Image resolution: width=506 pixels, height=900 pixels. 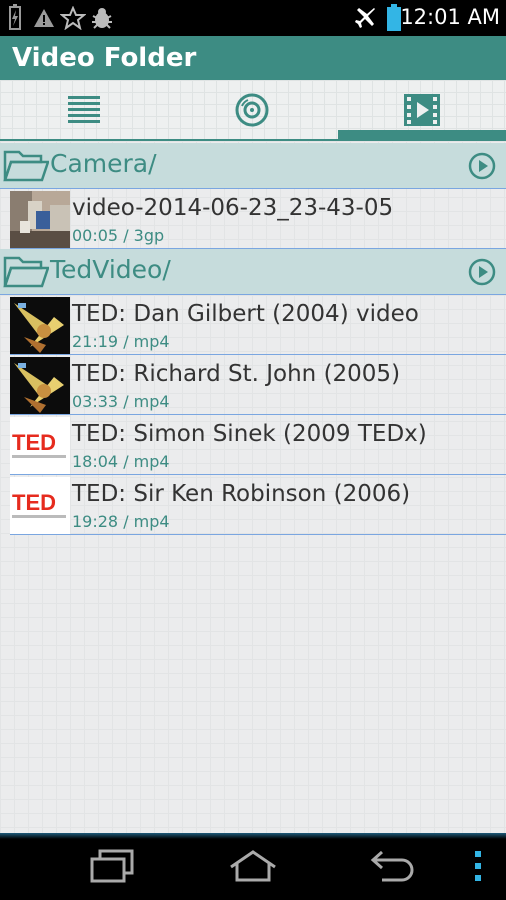 I want to click on video-meta: 03:33 / mp4, so click(x=121, y=401).